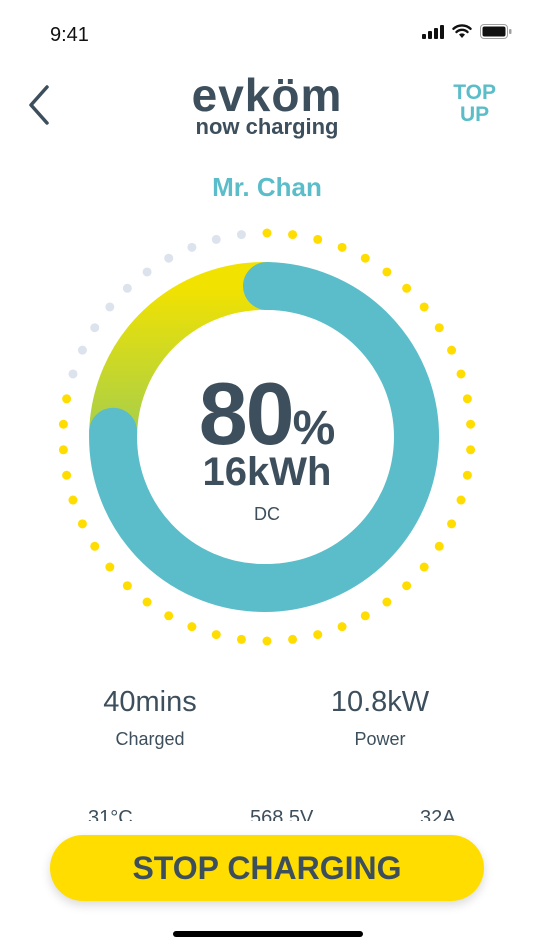 Image resolution: width=534 pixels, height=950 pixels. Describe the element at coordinates (496, 31) in the screenshot. I see `battery-icon` at that location.